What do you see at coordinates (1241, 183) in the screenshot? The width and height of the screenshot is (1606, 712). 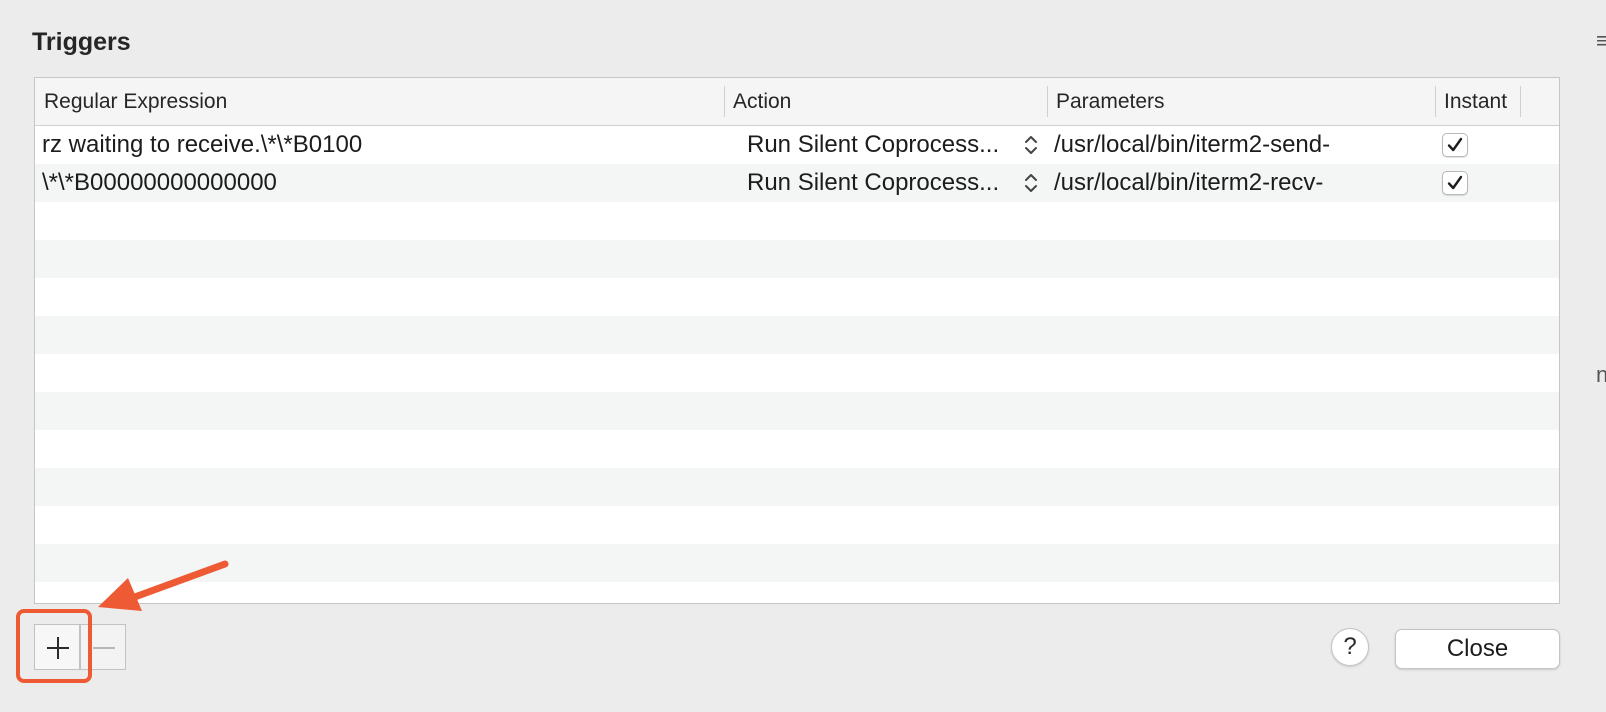 I see `parameters-cell: /usr/local/bin/iterm2-recv-` at bounding box center [1241, 183].